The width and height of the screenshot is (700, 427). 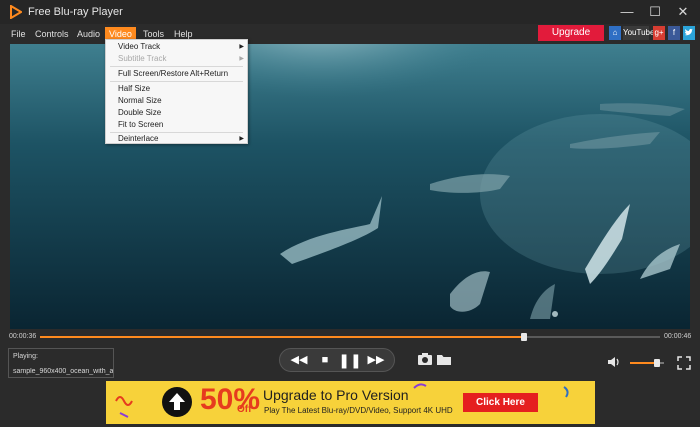 What do you see at coordinates (678, 336) in the screenshot?
I see `total-time: 00:00:46` at bounding box center [678, 336].